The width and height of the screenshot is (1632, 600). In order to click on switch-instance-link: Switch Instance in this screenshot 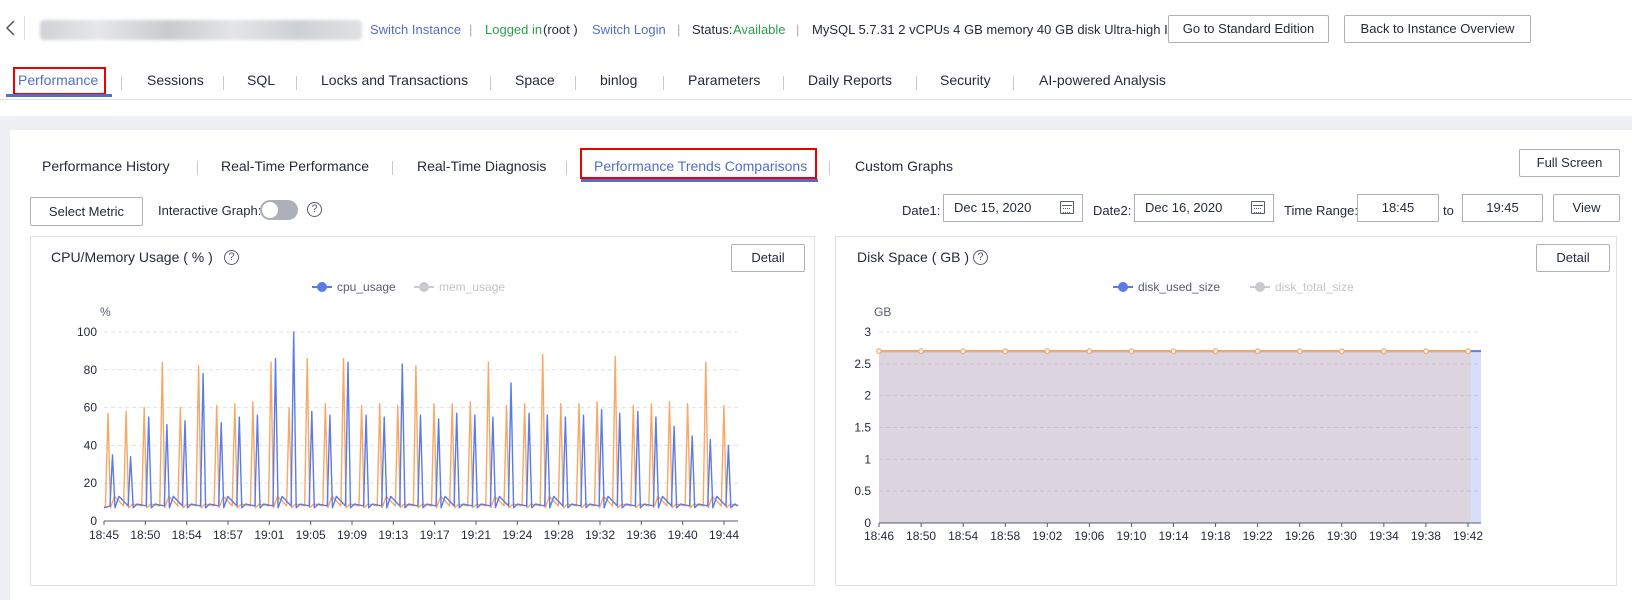, I will do `click(415, 30)`.